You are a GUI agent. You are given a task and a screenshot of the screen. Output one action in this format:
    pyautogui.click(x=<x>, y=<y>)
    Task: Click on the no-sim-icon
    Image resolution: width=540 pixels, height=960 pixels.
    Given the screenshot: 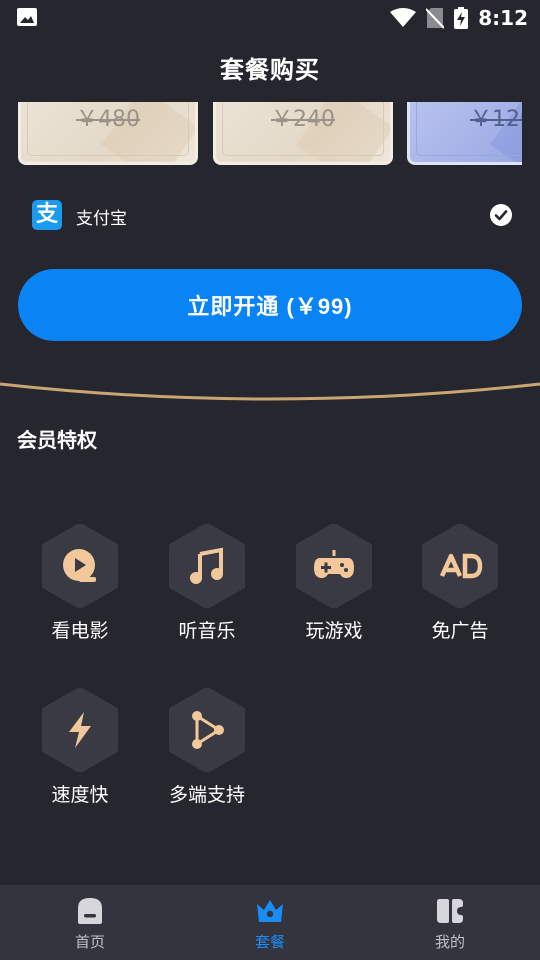 What is the action you would take?
    pyautogui.click(x=435, y=18)
    